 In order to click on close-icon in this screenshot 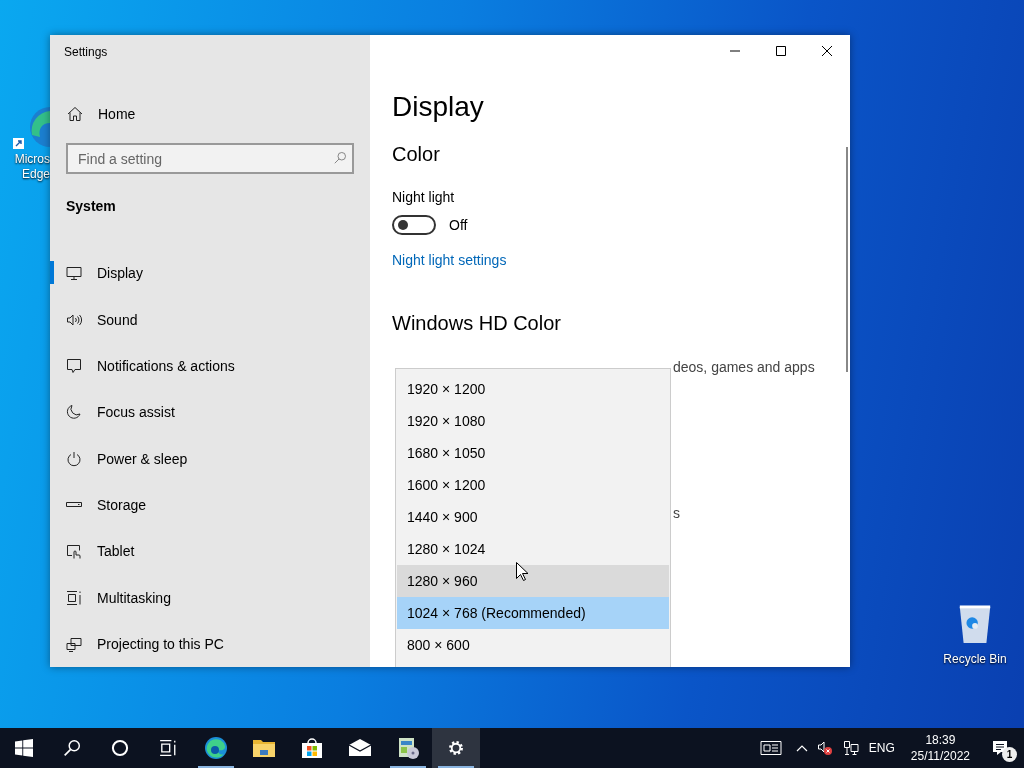, I will do `click(827, 51)`.